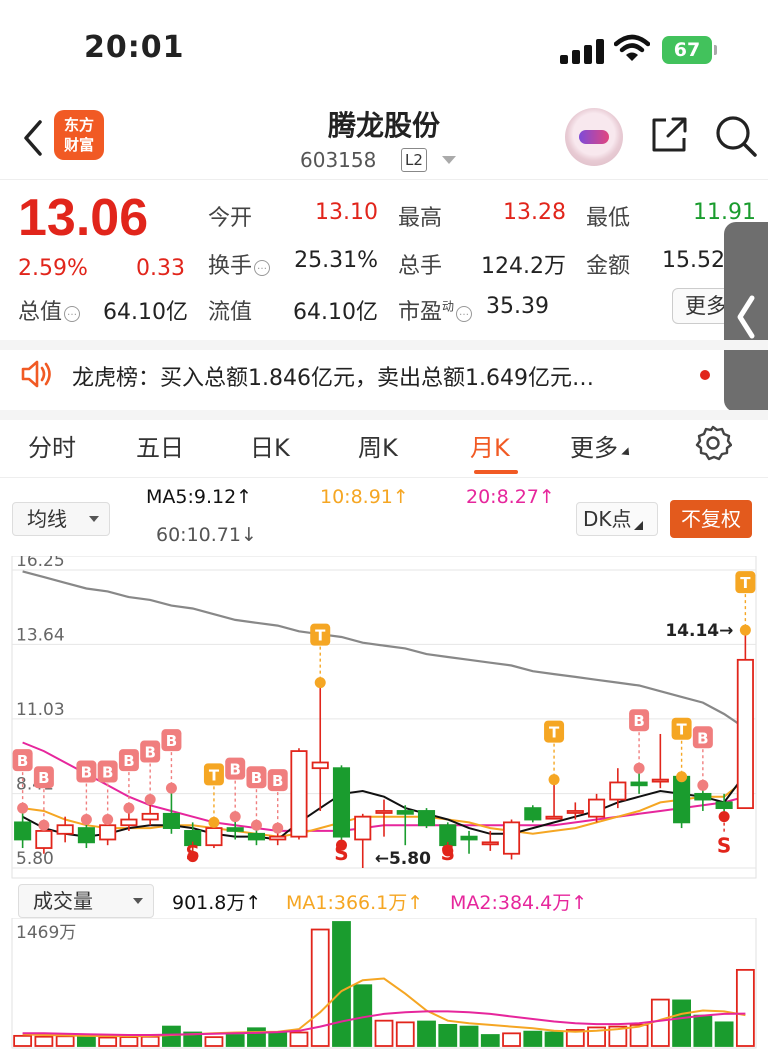  I want to click on dk-point-button: DK点, so click(617, 519).